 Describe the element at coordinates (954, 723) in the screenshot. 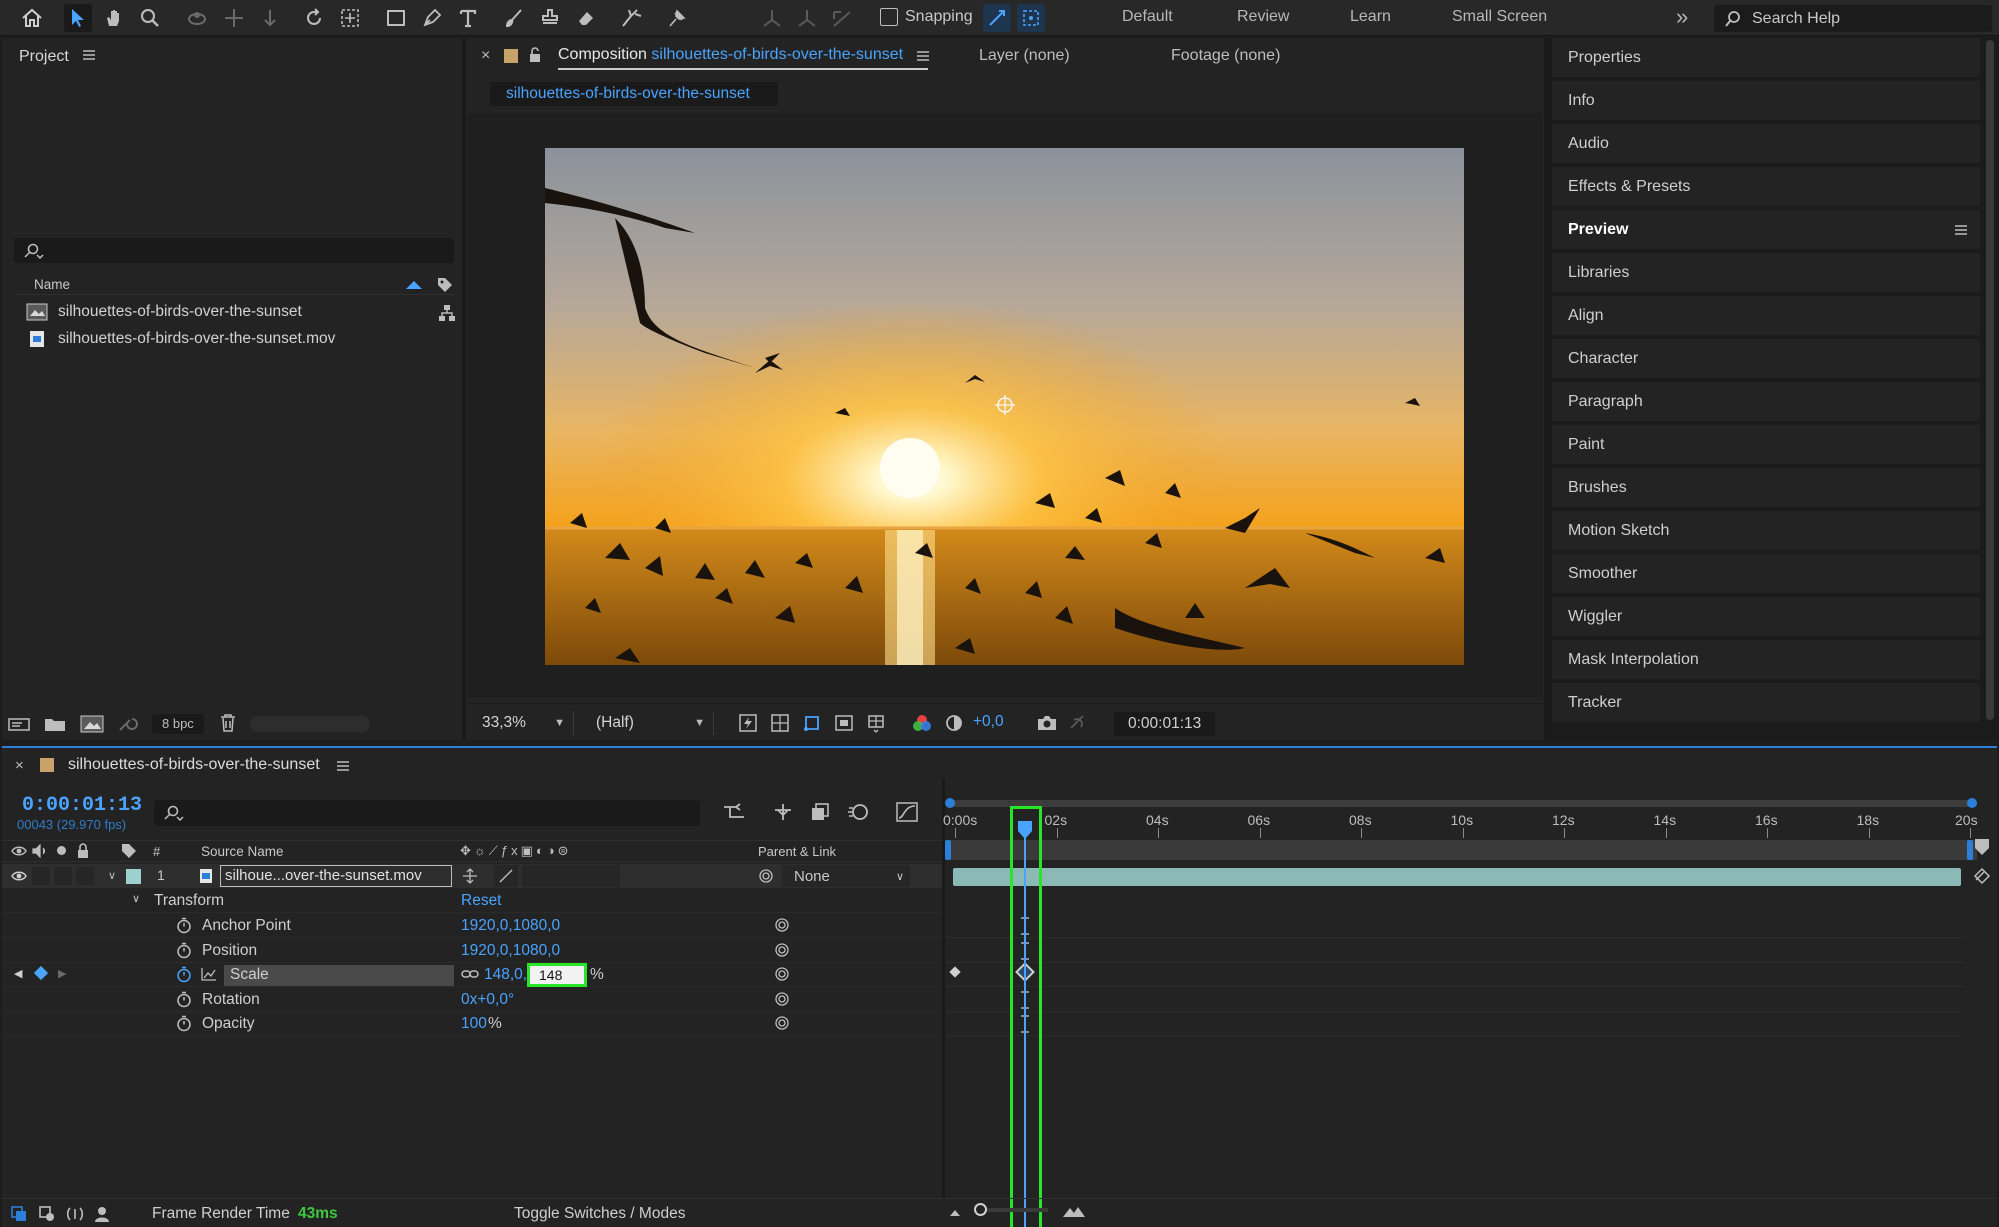

I see `reset-exposure-icon` at that location.